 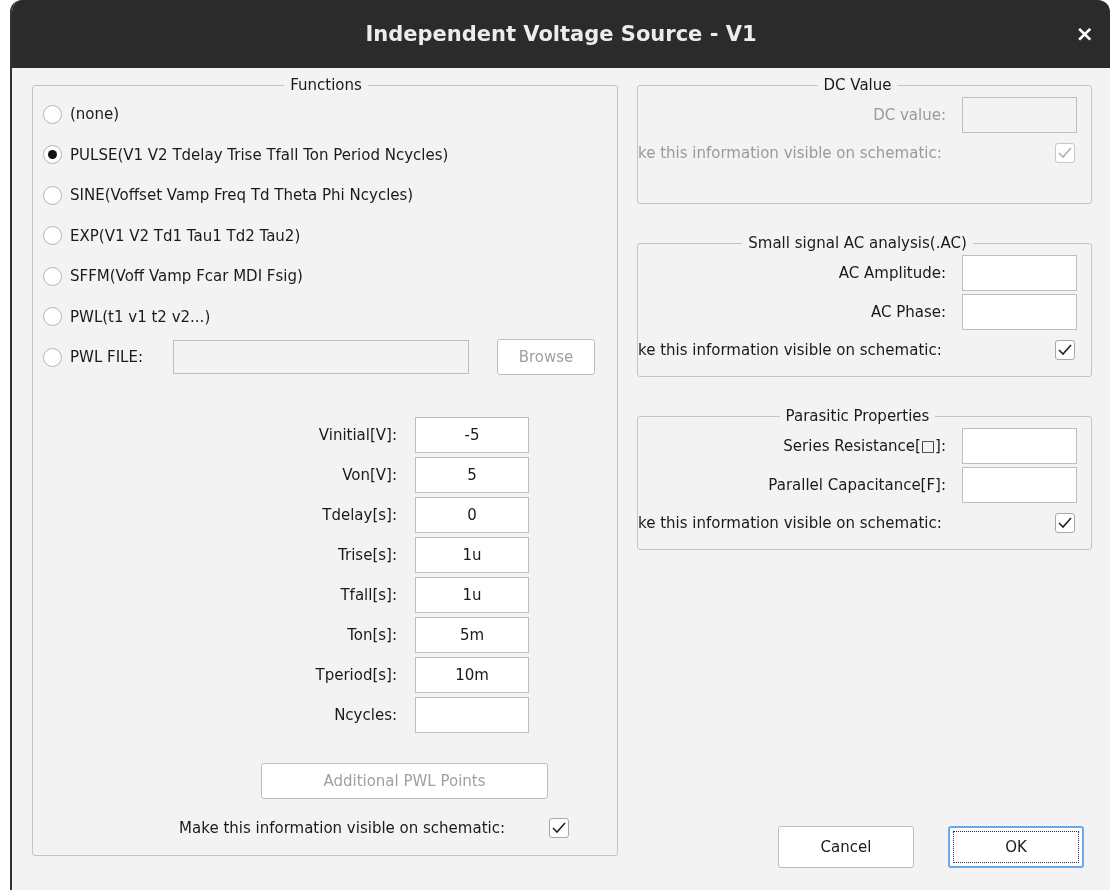 I want to click on parameter-label: Tfall[s]:, so click(x=368, y=595).